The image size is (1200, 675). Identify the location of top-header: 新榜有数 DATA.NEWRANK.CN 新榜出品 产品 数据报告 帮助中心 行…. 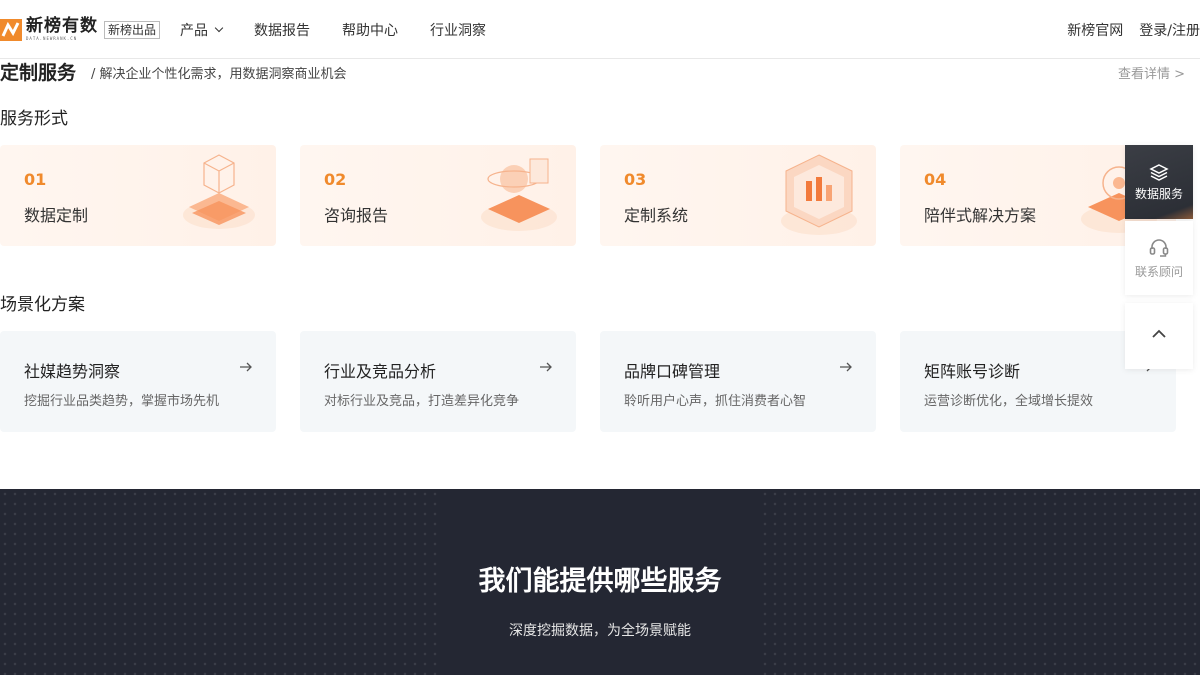
(600, 29).